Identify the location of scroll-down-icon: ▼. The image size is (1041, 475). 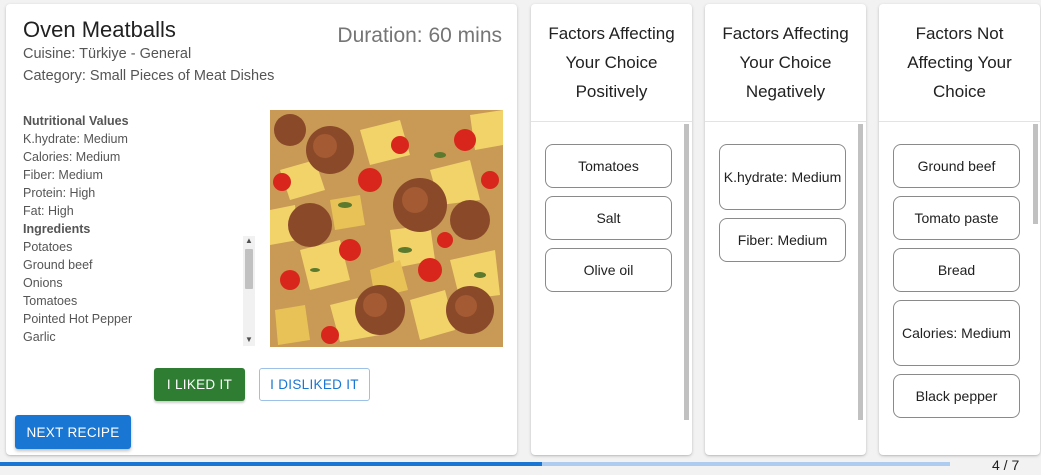
(249, 340).